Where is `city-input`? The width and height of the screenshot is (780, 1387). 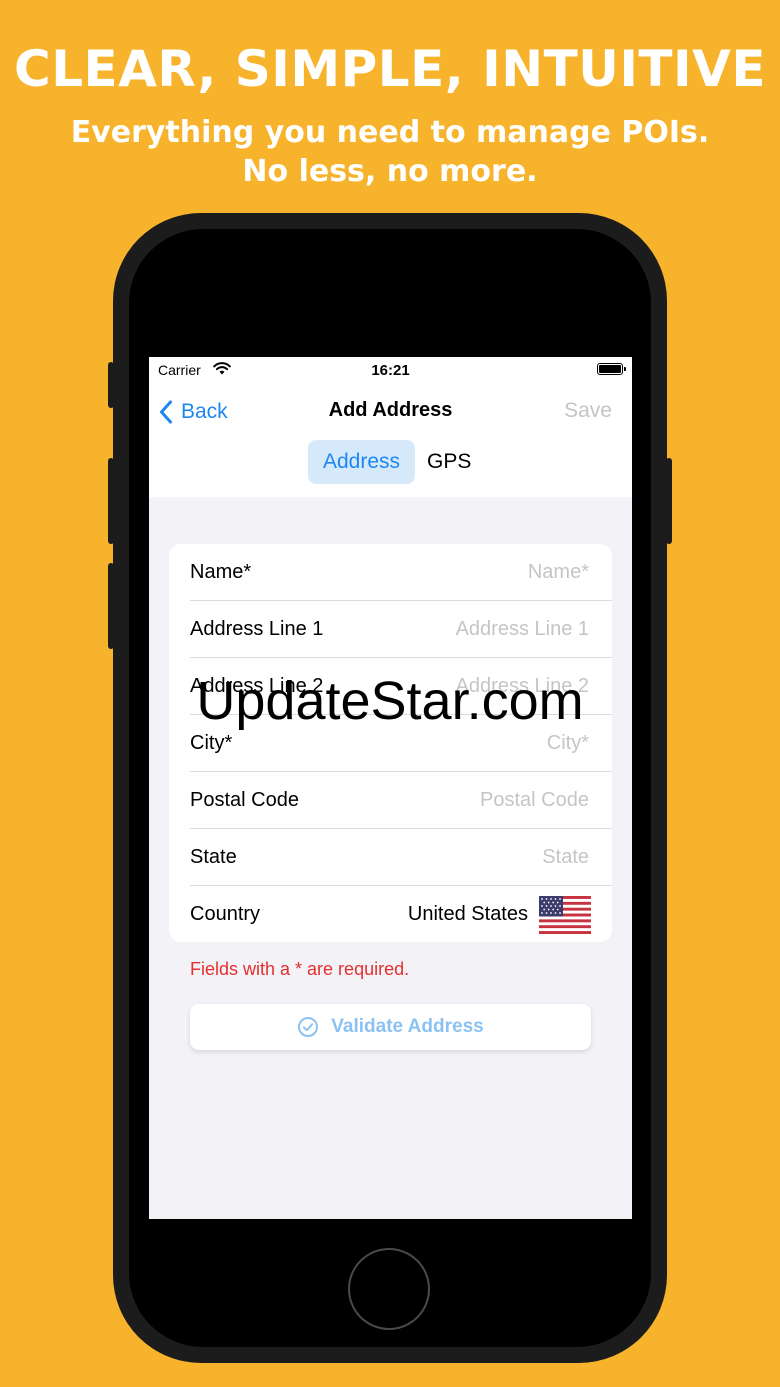
city-input is located at coordinates (489, 743).